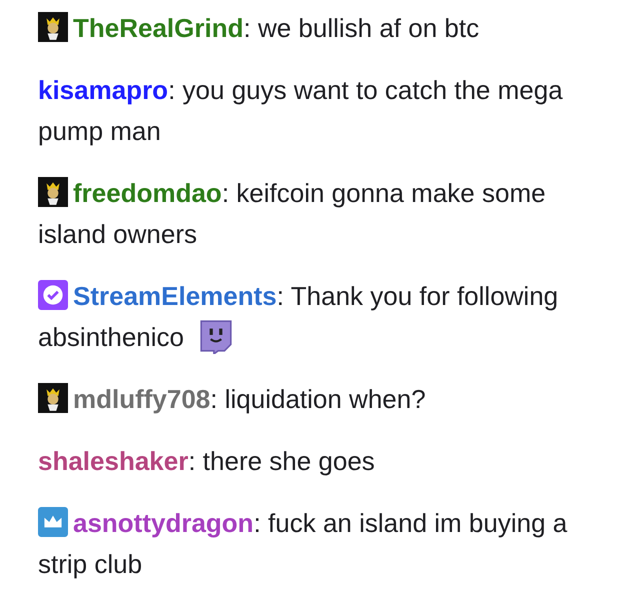 Image resolution: width=624 pixels, height=602 pixels. I want to click on chat-message: freedomdao: keifcoin gonna make some island owners, so click(292, 213).